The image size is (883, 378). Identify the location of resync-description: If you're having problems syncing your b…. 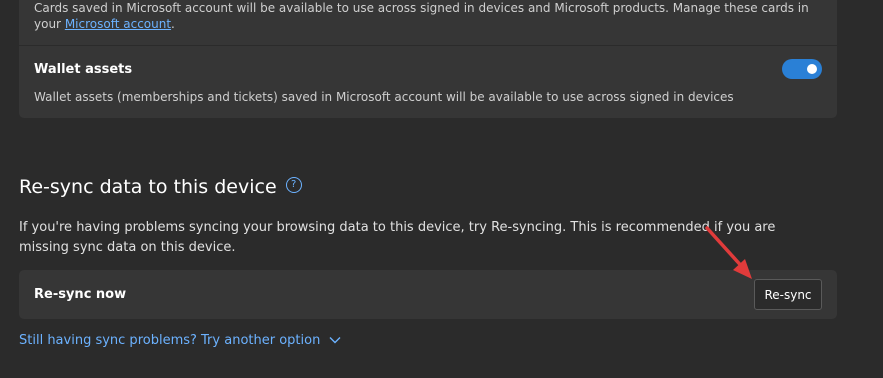
(397, 237).